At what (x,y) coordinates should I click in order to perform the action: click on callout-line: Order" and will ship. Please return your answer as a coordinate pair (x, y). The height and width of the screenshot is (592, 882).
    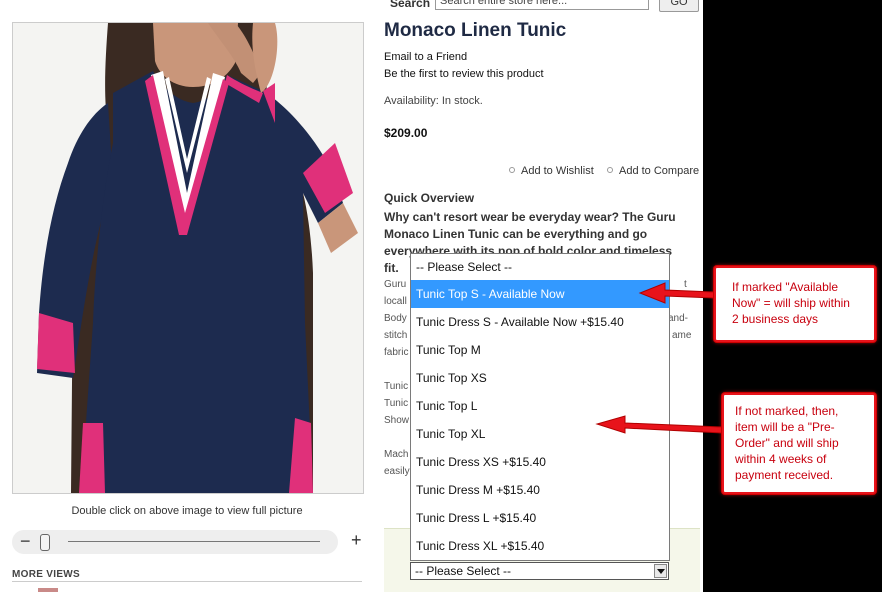
    Looking at the image, I should click on (787, 443).